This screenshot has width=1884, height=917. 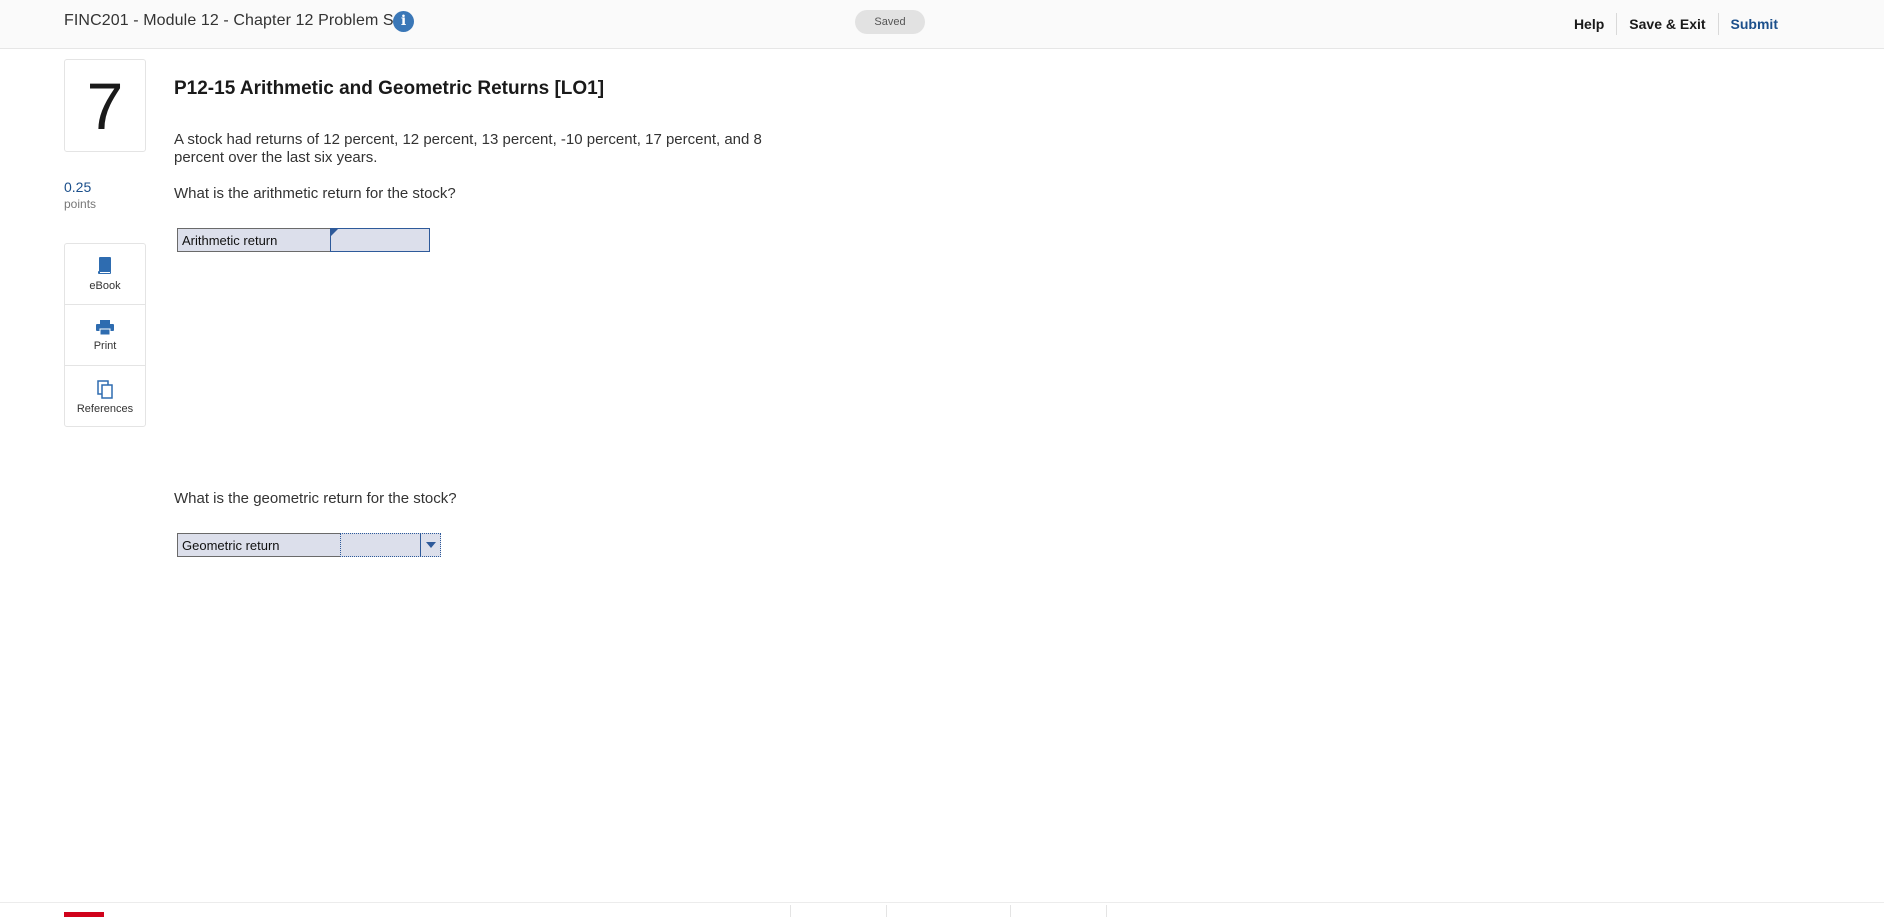 I want to click on dropdown-button, so click(x=430, y=545).